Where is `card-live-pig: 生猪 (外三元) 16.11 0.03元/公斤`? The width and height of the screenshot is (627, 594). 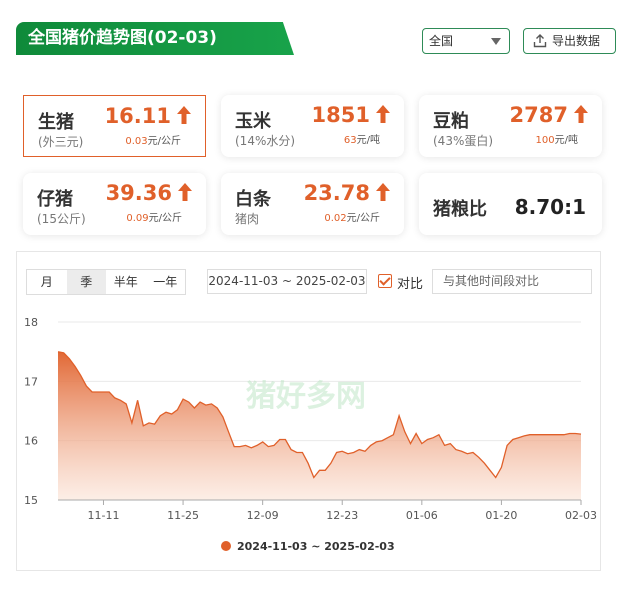
card-live-pig: 生猪 (外三元) 16.11 0.03元/公斤 is located at coordinates (114, 126).